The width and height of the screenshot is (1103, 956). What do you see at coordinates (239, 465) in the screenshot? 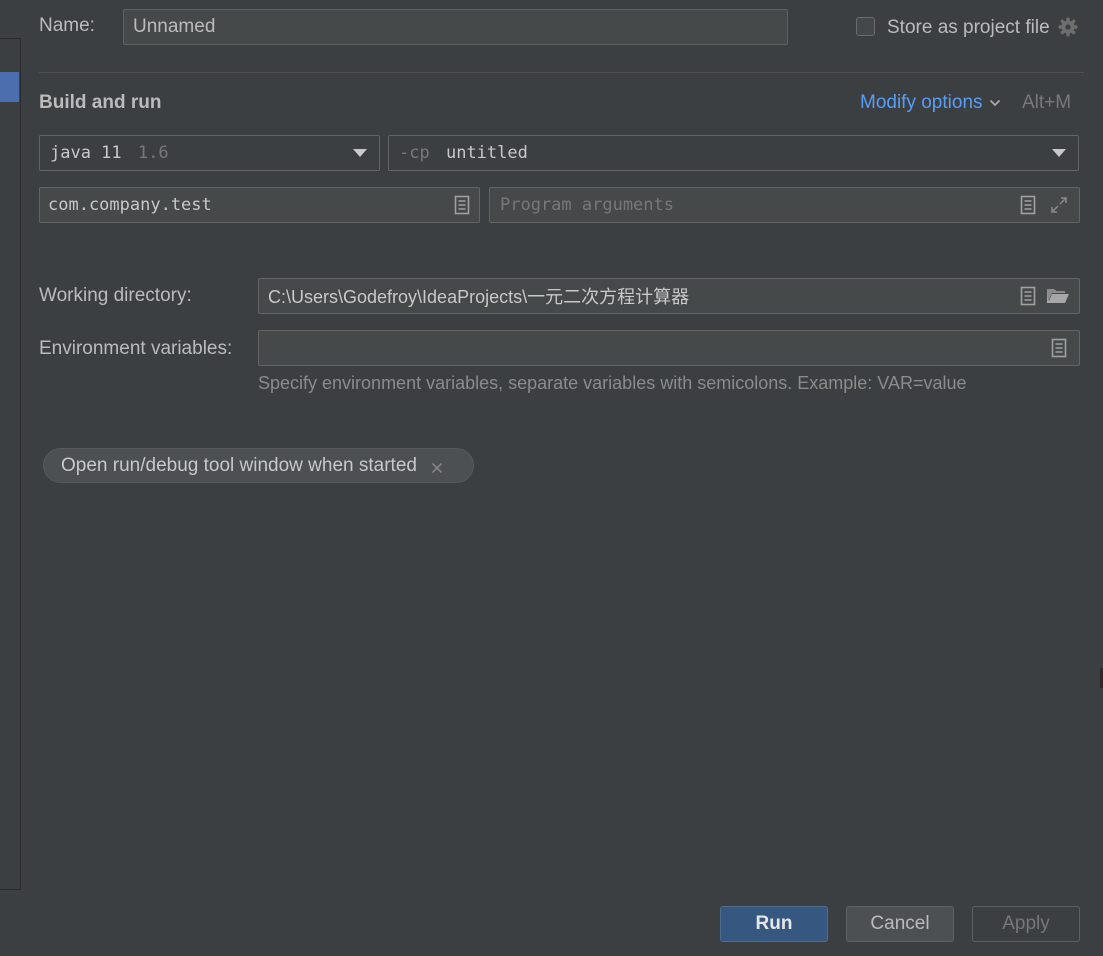
I see `open-tool-window-chip-label: Open run/debug tool window when started` at bounding box center [239, 465].